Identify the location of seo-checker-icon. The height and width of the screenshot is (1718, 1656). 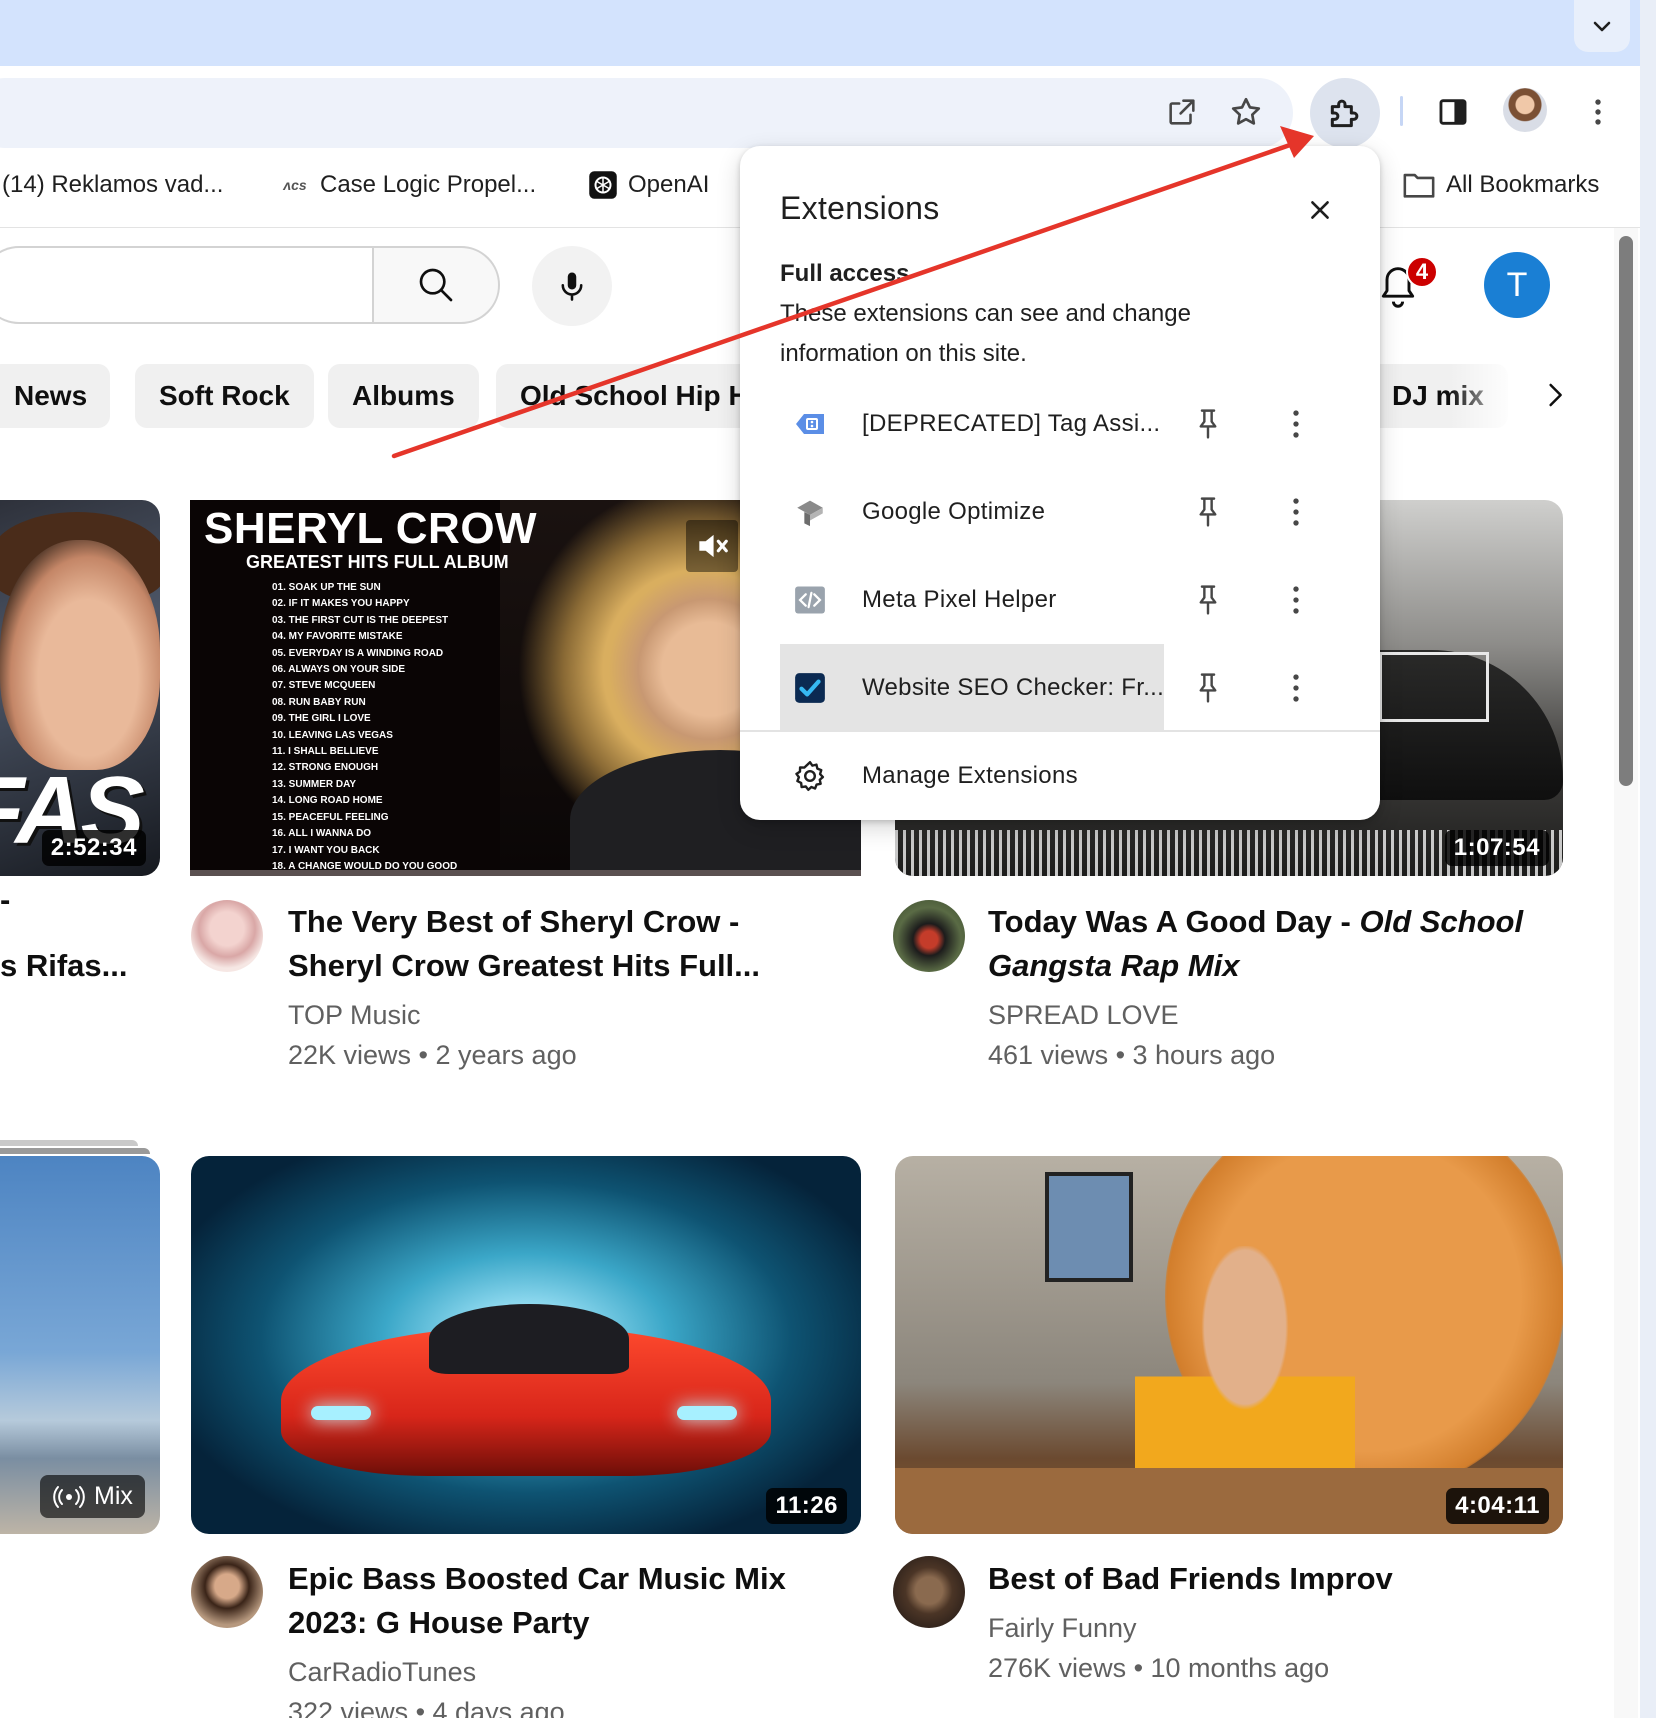
(810, 688).